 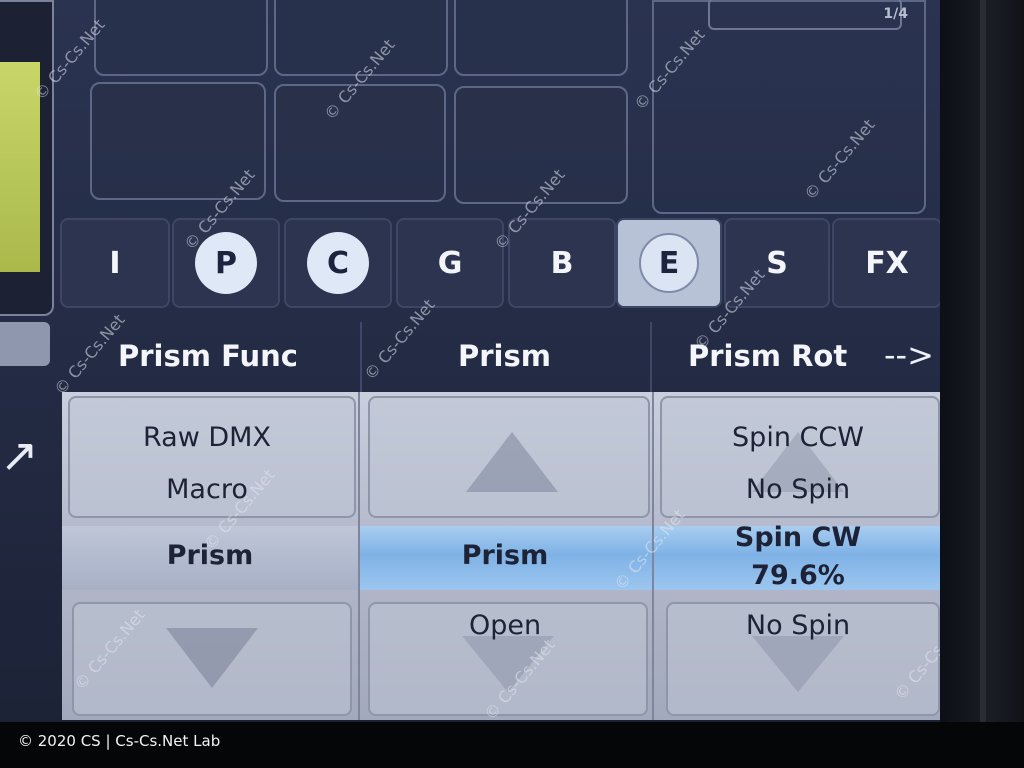 What do you see at coordinates (208, 356) in the screenshot?
I see `column-header-prism-func: Prism Func` at bounding box center [208, 356].